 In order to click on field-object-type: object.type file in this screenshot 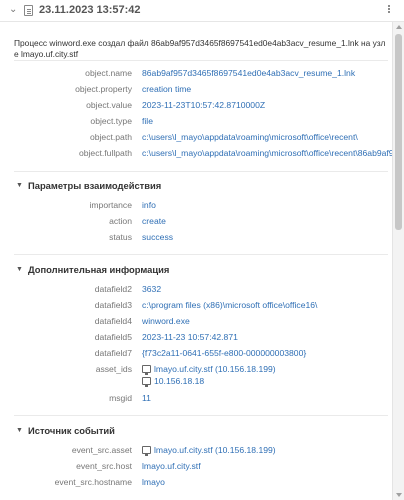, I will do `click(196, 123)`.